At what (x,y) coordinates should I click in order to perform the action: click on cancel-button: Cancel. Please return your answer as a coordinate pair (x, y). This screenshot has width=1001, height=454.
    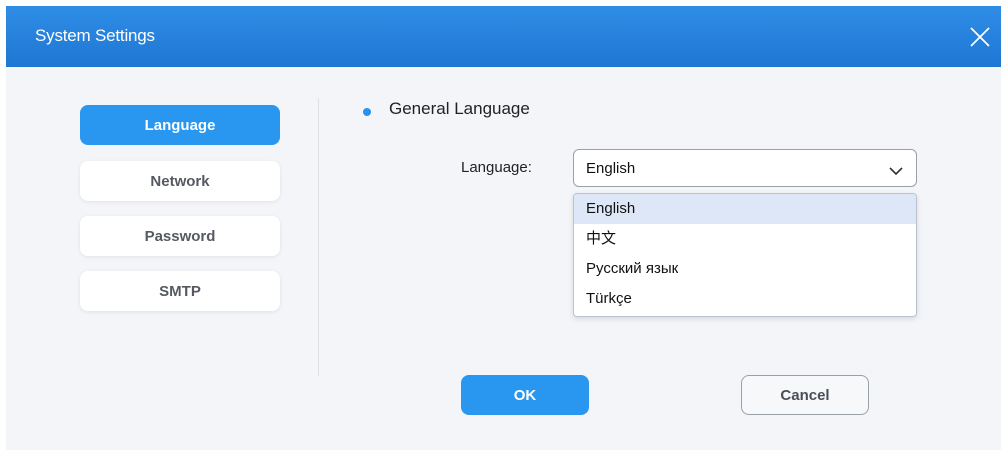
    Looking at the image, I should click on (805, 395).